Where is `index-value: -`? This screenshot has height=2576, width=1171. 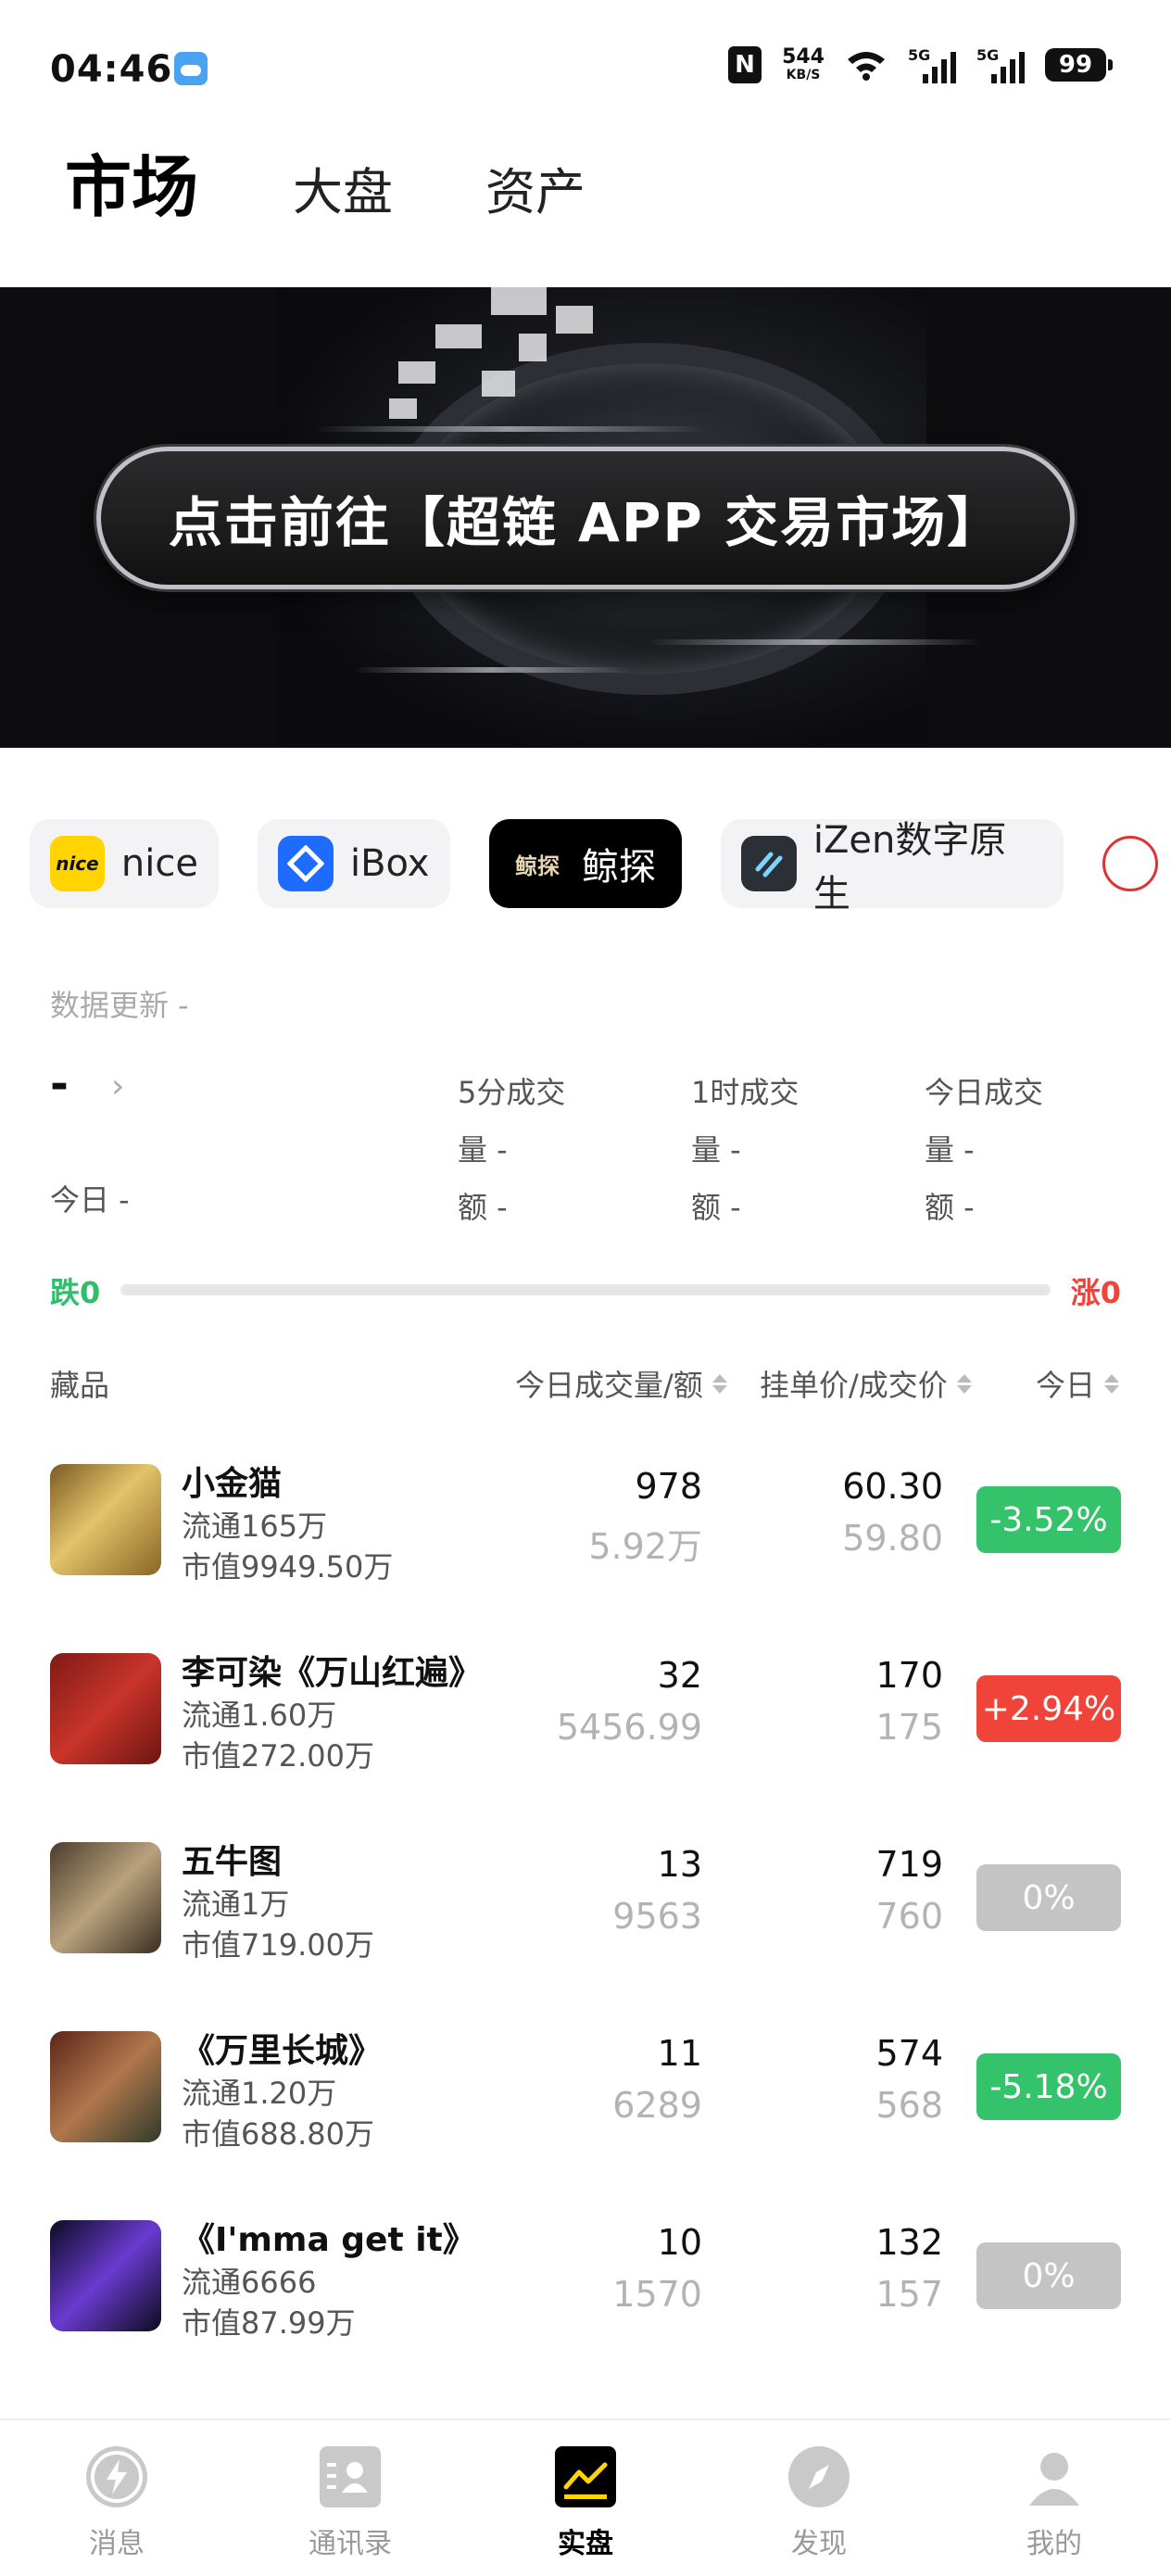
index-value: - is located at coordinates (60, 1084).